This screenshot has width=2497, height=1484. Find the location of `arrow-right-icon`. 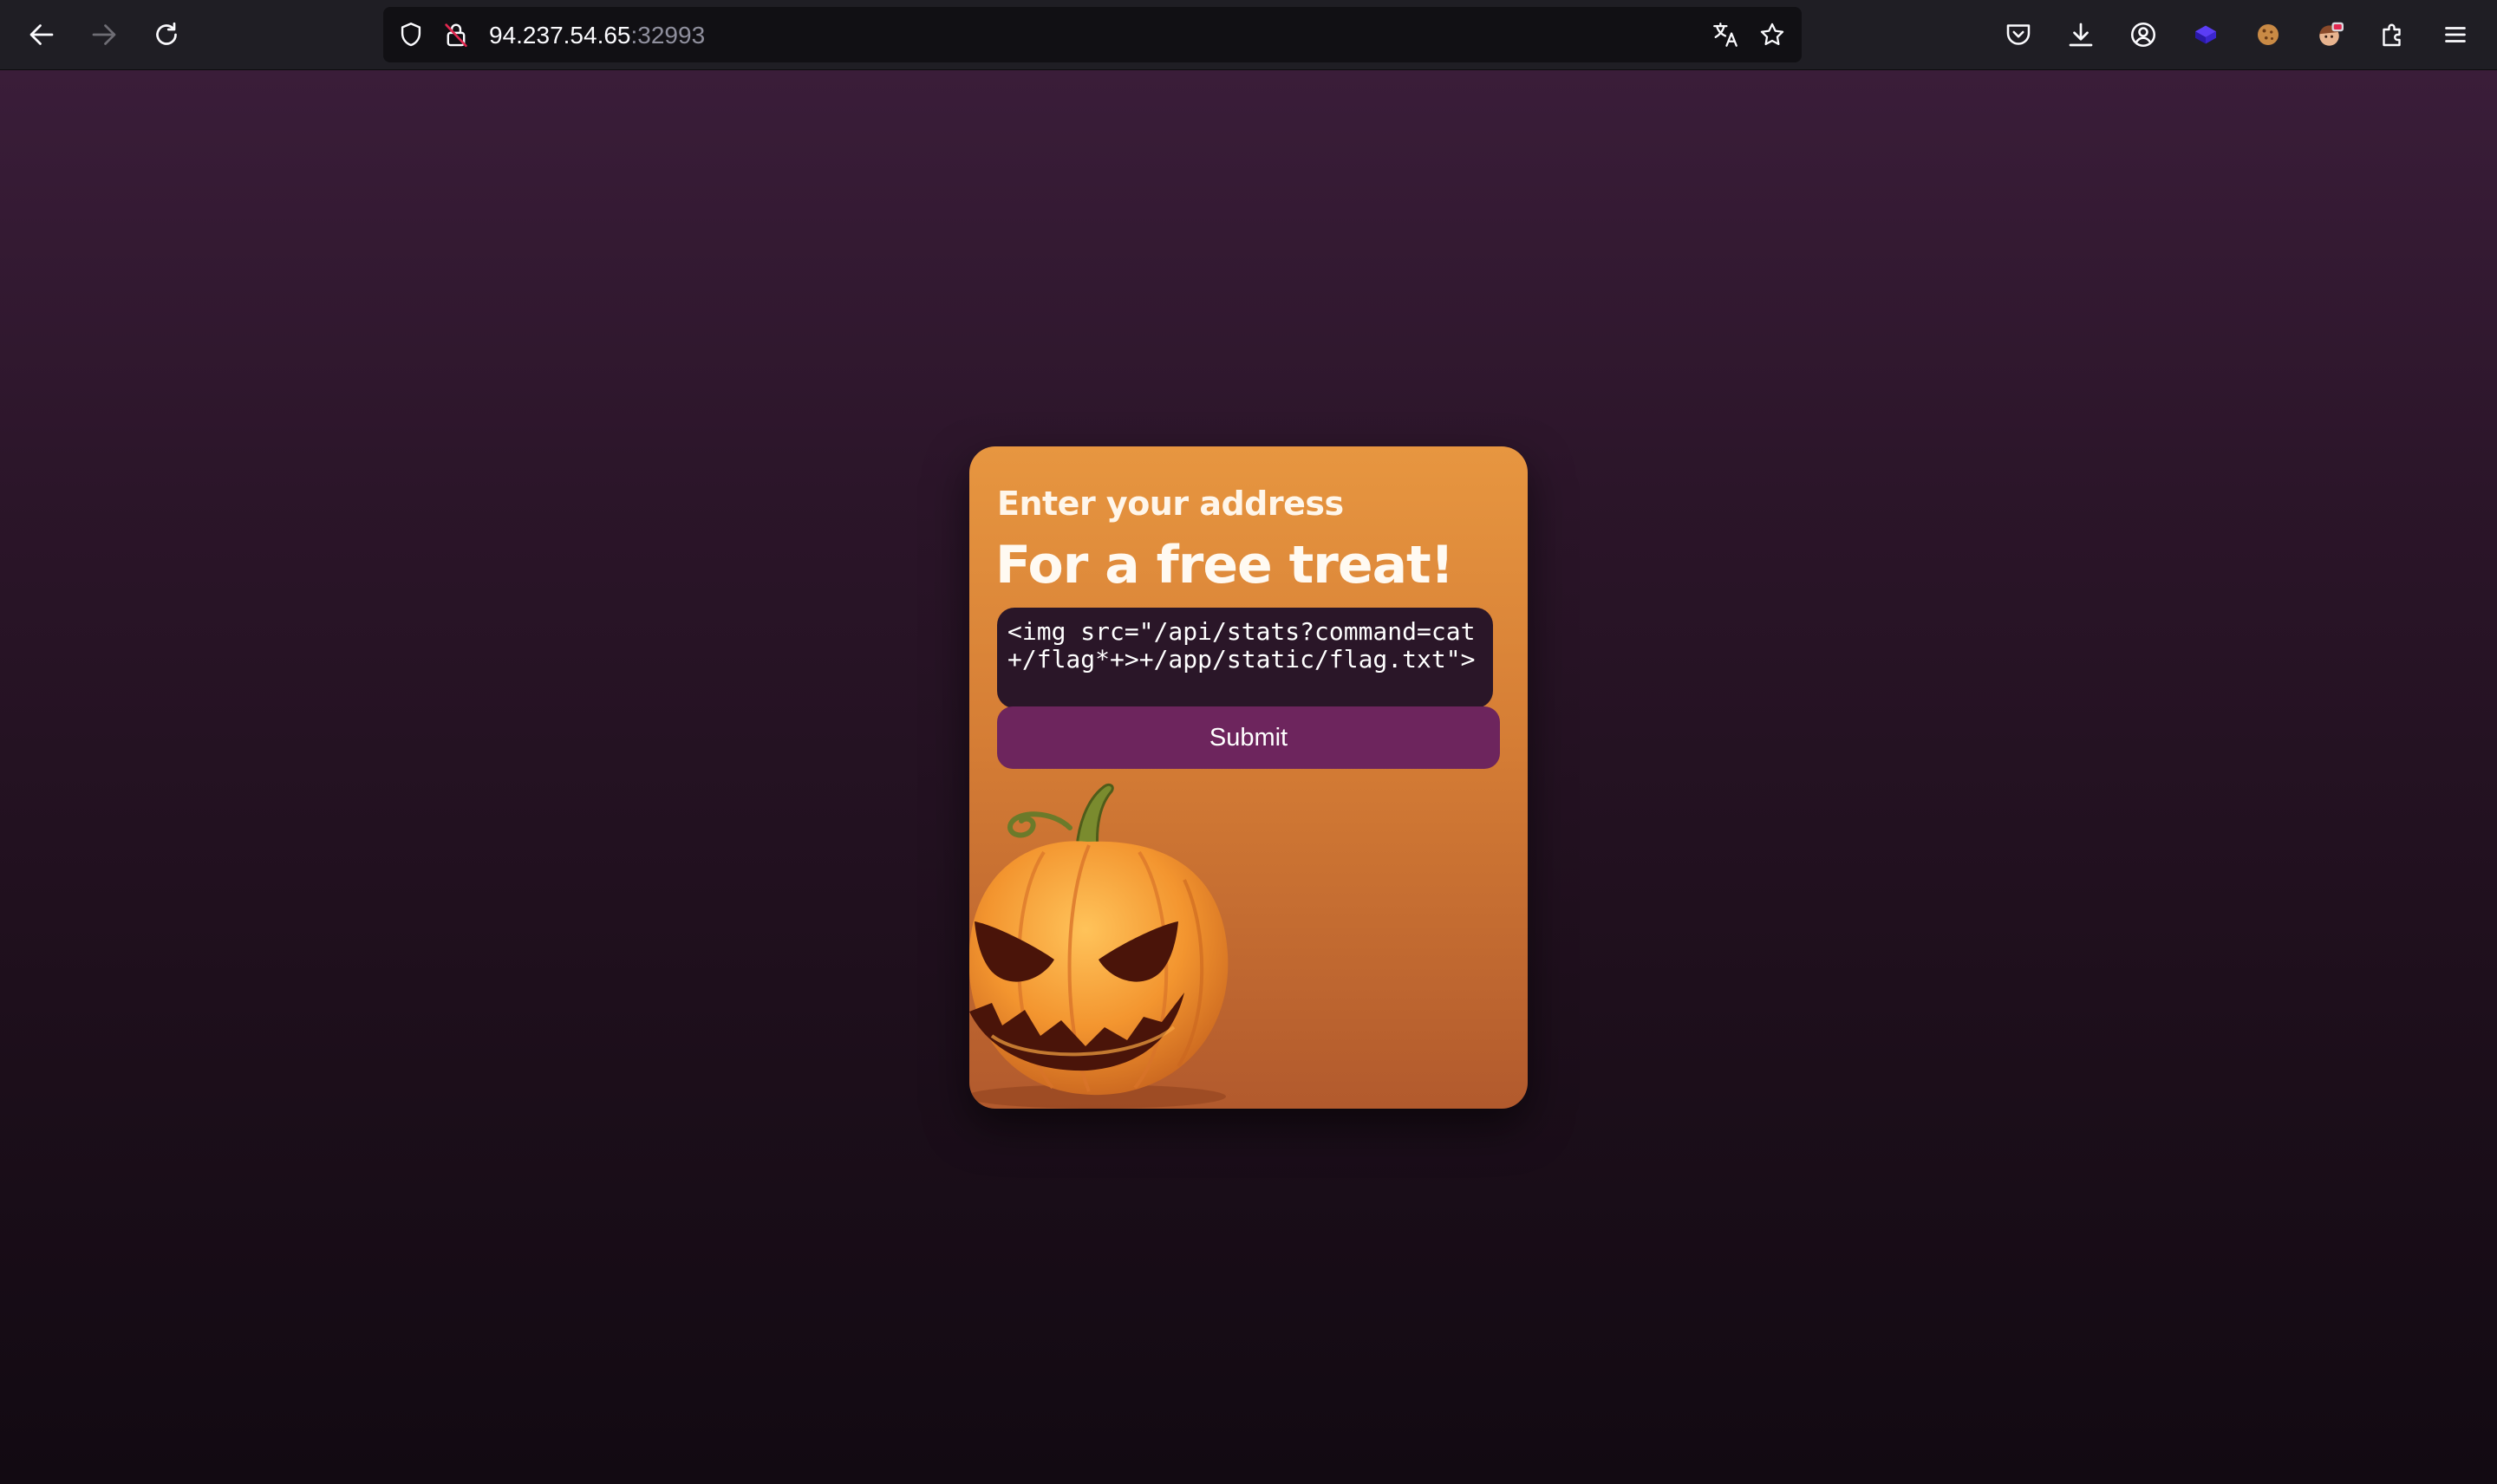

arrow-right-icon is located at coordinates (104, 34).